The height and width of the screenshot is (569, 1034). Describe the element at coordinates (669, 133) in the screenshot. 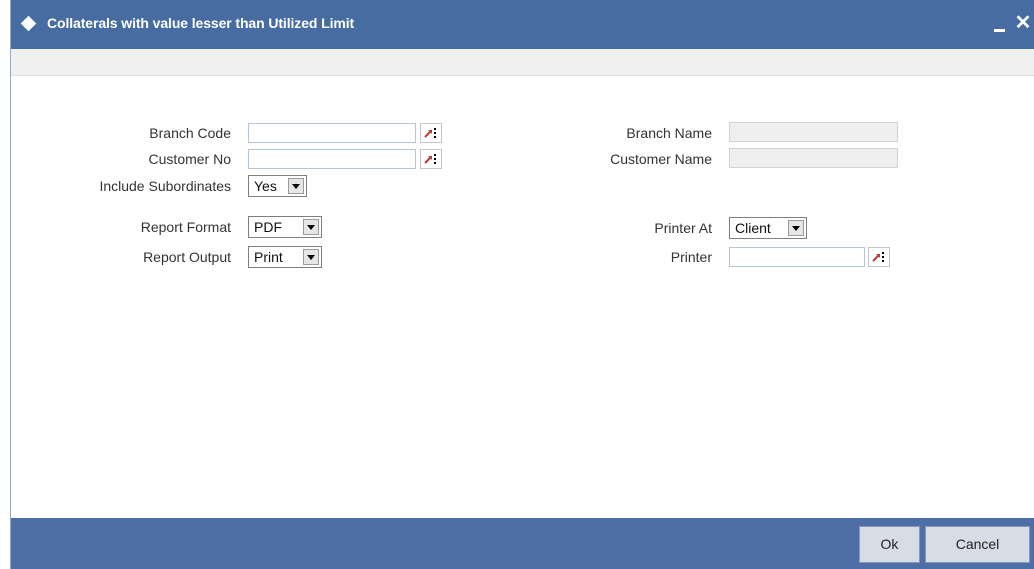

I see `branch-name-label: Branch Name` at that location.